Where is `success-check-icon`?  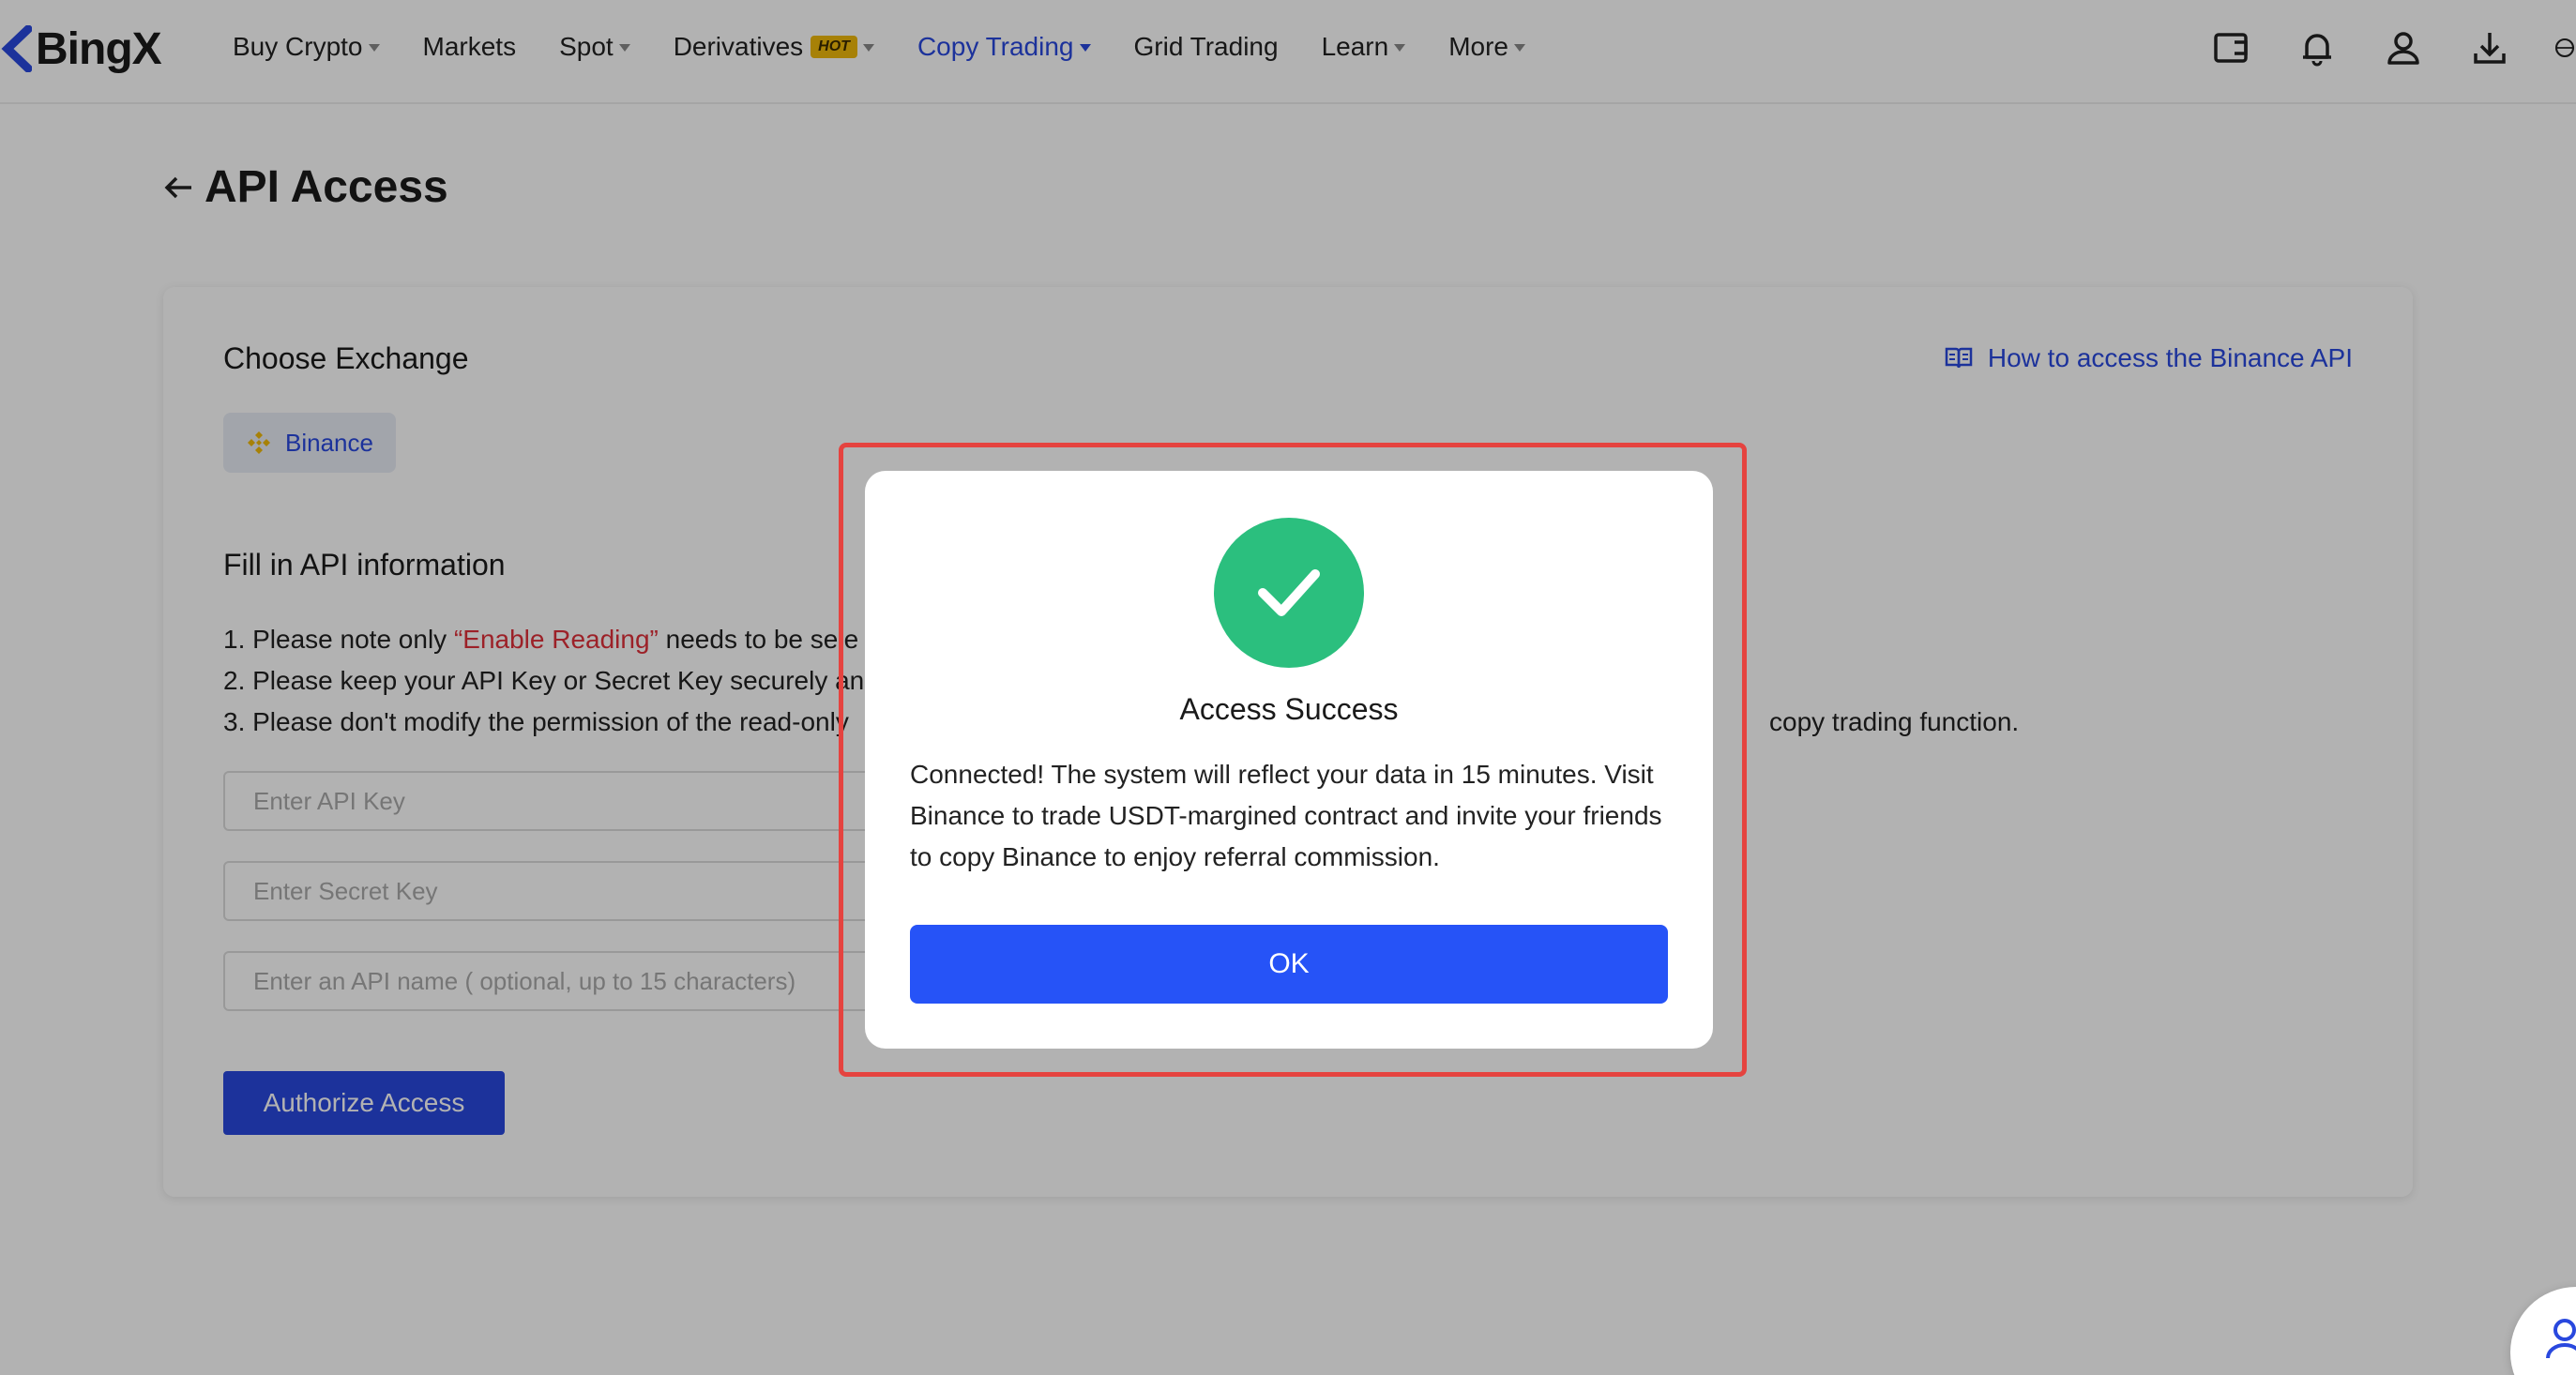 success-check-icon is located at coordinates (1289, 593).